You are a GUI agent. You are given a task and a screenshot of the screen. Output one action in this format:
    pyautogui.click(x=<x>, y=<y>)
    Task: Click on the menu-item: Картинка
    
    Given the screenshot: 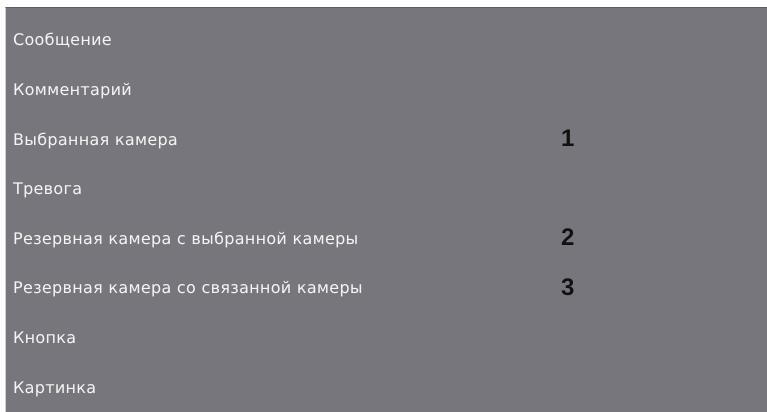 What is the action you would take?
    pyautogui.click(x=287, y=387)
    